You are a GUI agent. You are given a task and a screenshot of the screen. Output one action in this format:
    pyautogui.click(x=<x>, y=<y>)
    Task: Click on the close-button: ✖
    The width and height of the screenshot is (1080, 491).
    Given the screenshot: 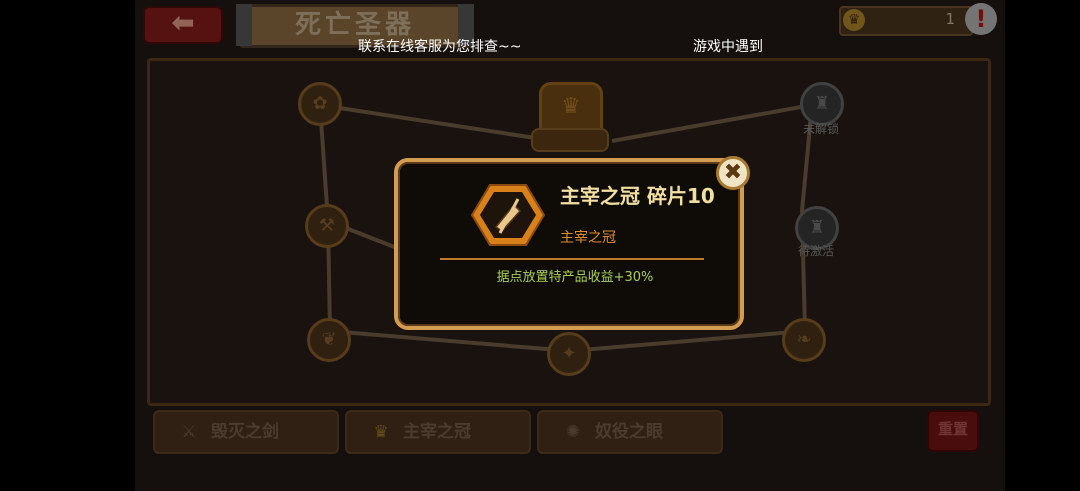 What is the action you would take?
    pyautogui.click(x=733, y=173)
    